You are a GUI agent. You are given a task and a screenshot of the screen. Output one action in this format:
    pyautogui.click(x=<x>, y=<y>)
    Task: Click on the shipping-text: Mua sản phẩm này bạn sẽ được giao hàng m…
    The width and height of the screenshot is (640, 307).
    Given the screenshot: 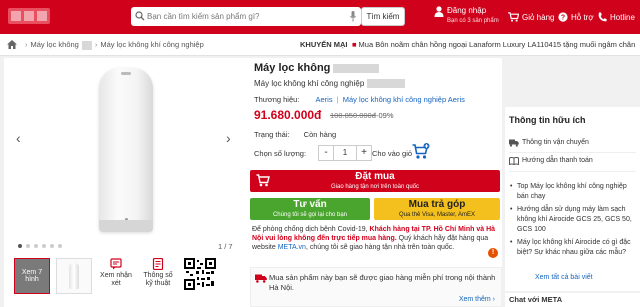 What is the action you would take?
    pyautogui.click(x=382, y=282)
    